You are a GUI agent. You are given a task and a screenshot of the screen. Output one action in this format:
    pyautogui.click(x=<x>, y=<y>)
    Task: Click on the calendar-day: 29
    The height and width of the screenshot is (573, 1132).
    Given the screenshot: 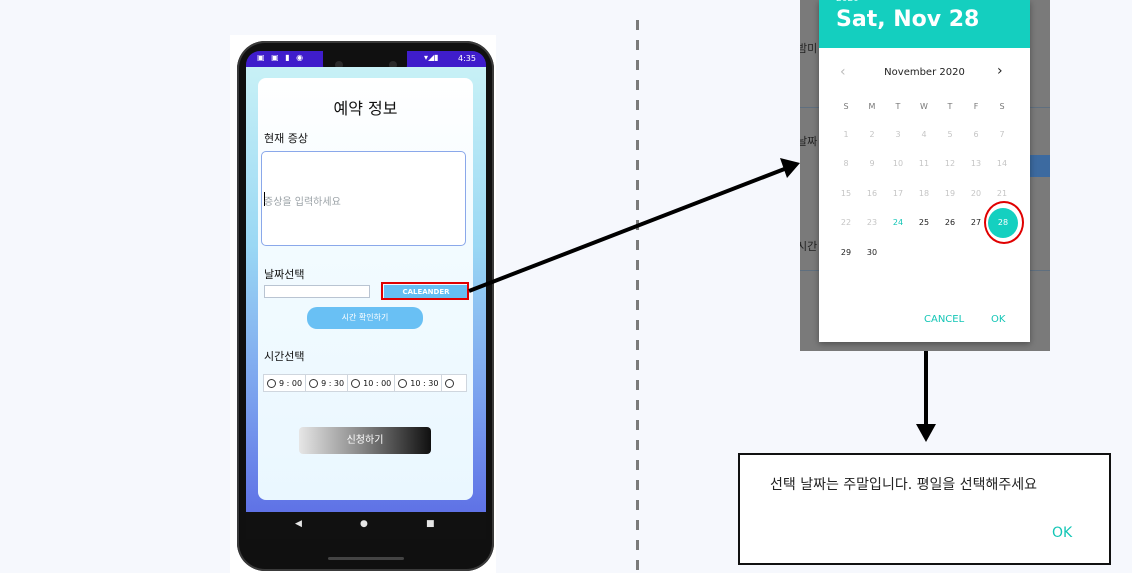 What is the action you would take?
    pyautogui.click(x=846, y=252)
    